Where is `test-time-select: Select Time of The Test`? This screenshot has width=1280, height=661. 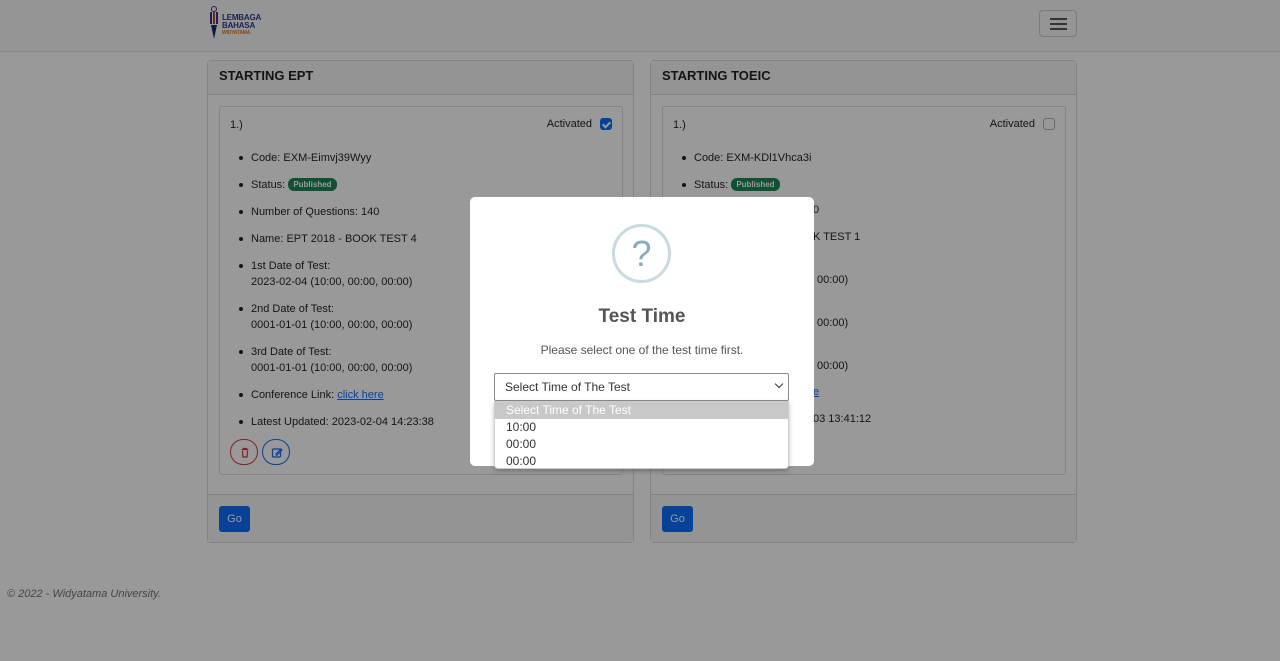
test-time-select: Select Time of The Test is located at coordinates (641, 387).